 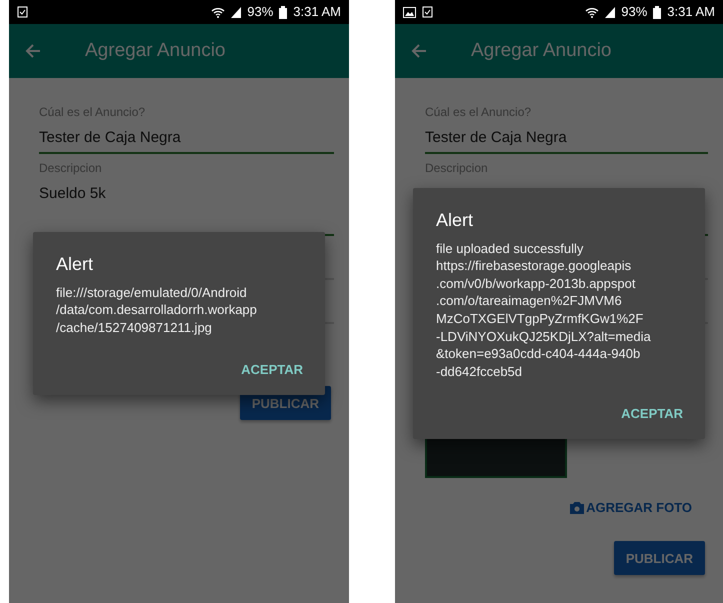 What do you see at coordinates (631, 507) in the screenshot?
I see `add-photo-button: AGREGAR FOTO` at bounding box center [631, 507].